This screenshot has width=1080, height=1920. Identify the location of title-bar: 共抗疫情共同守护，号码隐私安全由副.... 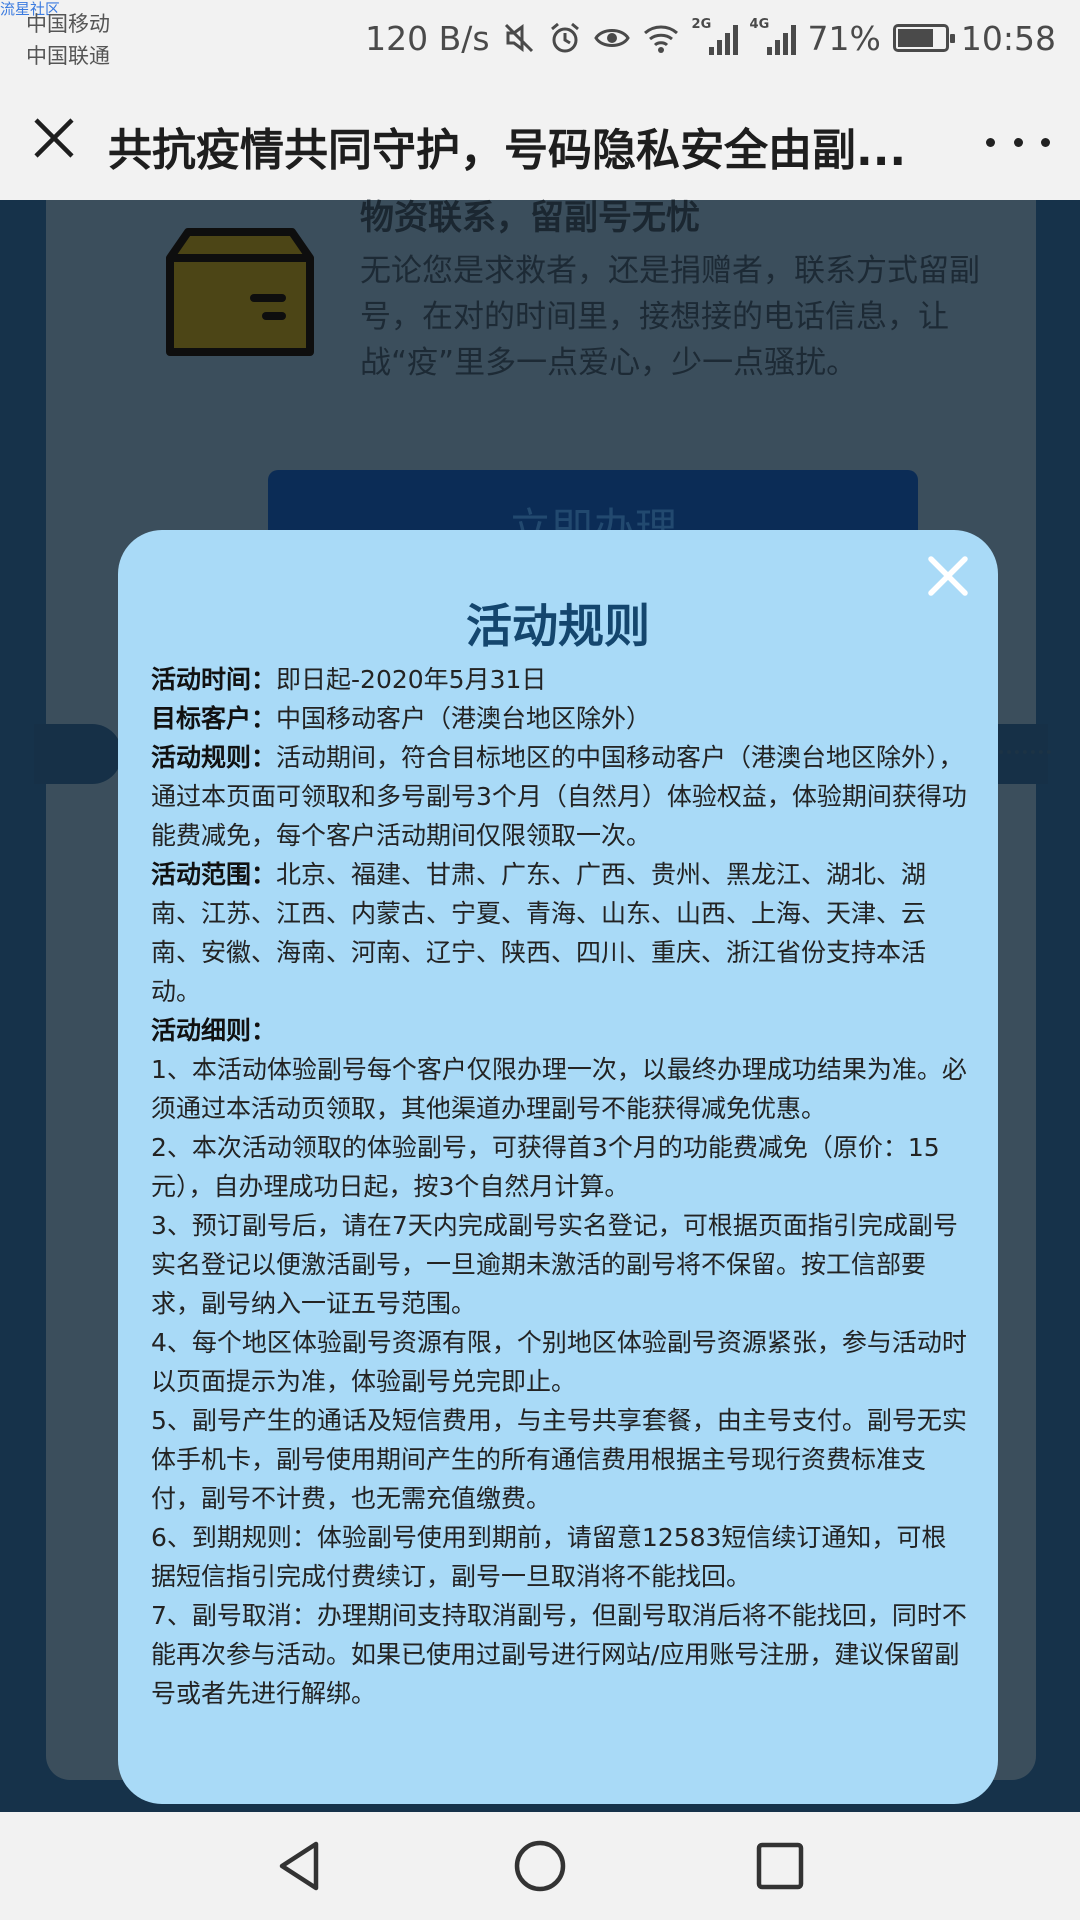
(540, 138).